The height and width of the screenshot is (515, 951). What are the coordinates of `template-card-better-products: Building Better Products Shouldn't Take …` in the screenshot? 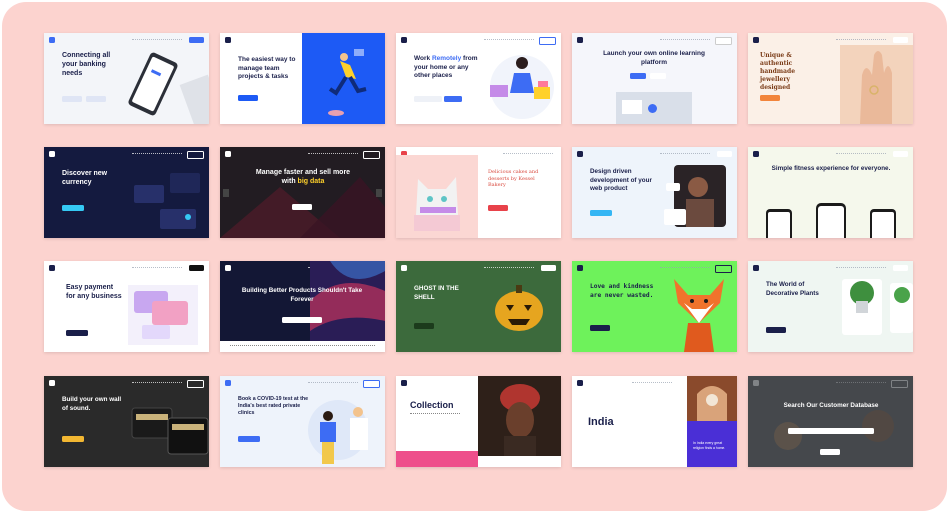 It's located at (302, 306).